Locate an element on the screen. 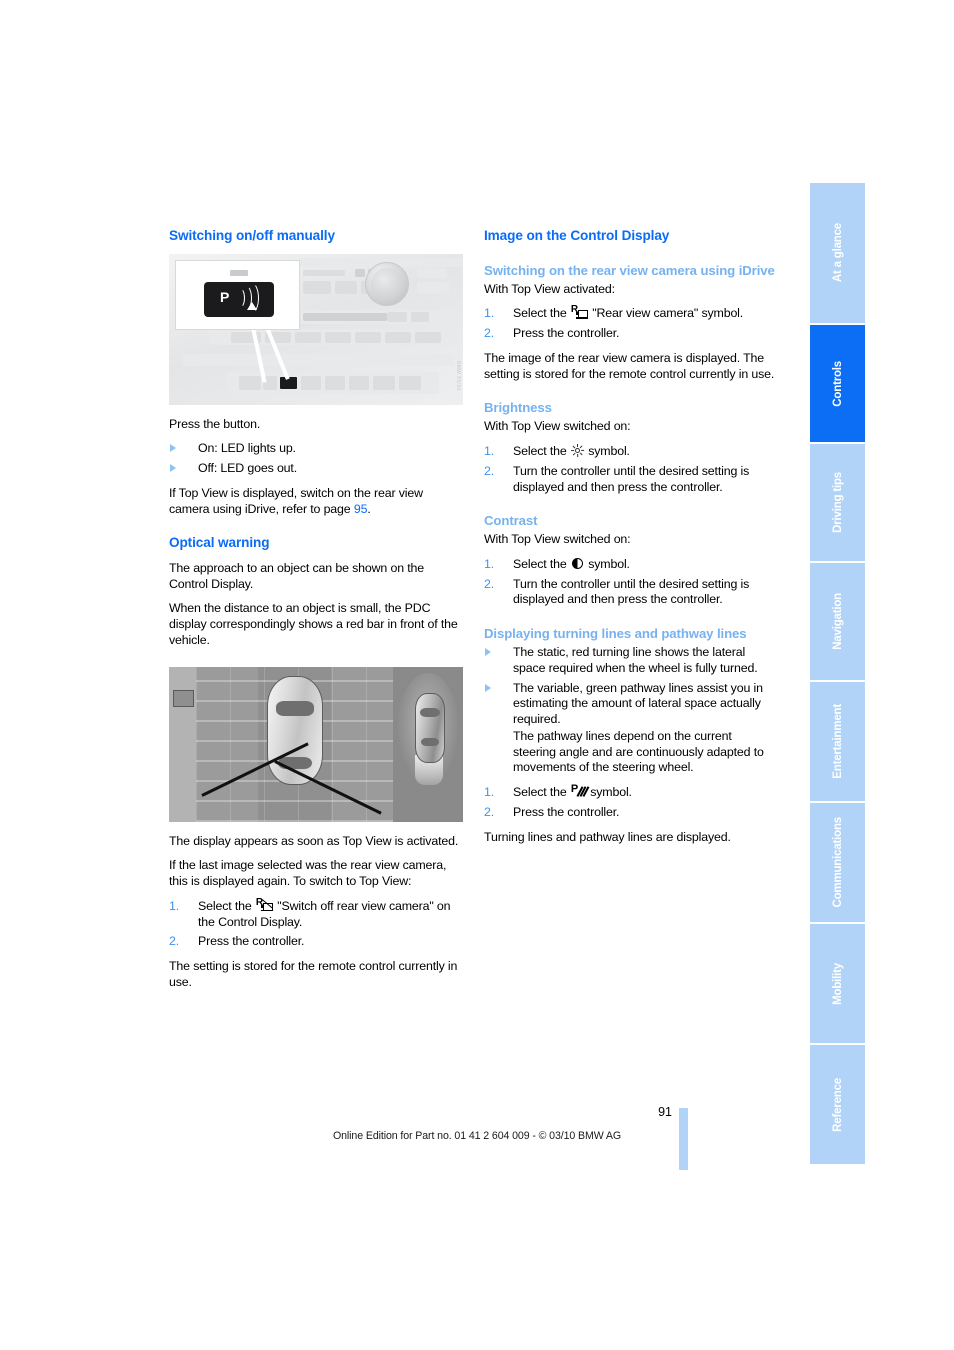  tab-label: At a glance is located at coordinates (837, 253).